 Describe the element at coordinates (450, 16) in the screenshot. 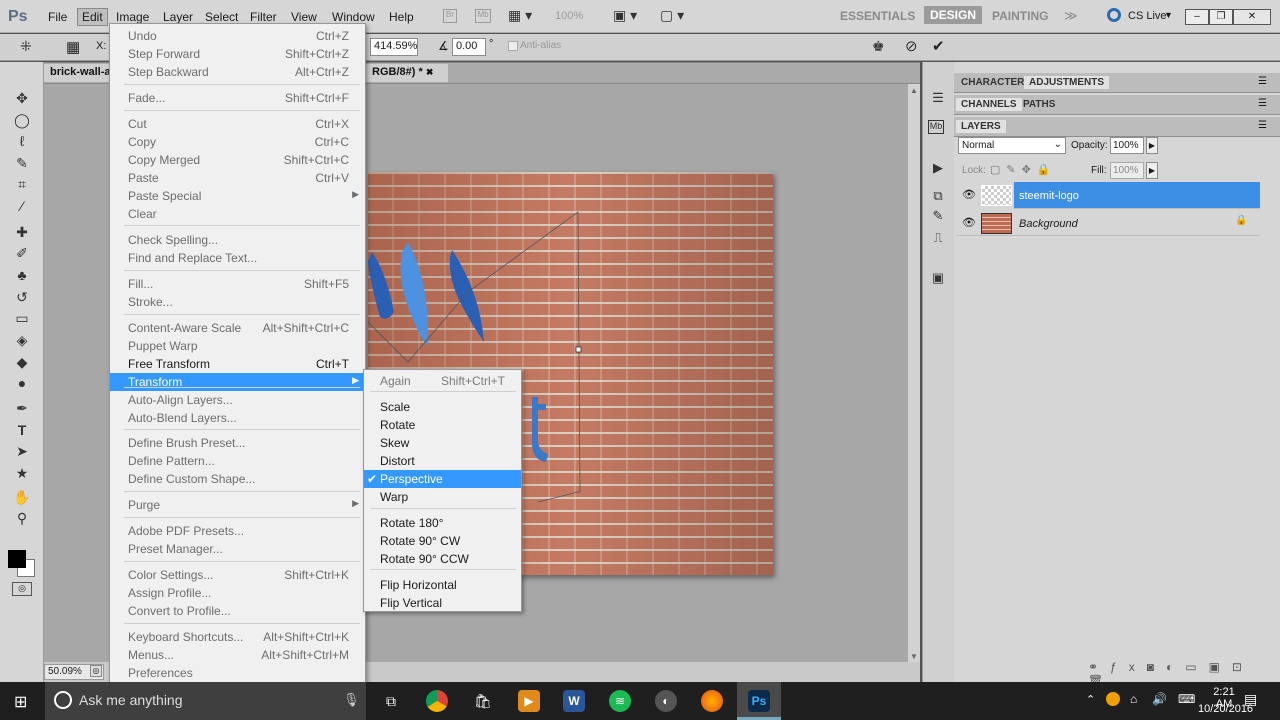

I see `bridge-icon: Br` at that location.